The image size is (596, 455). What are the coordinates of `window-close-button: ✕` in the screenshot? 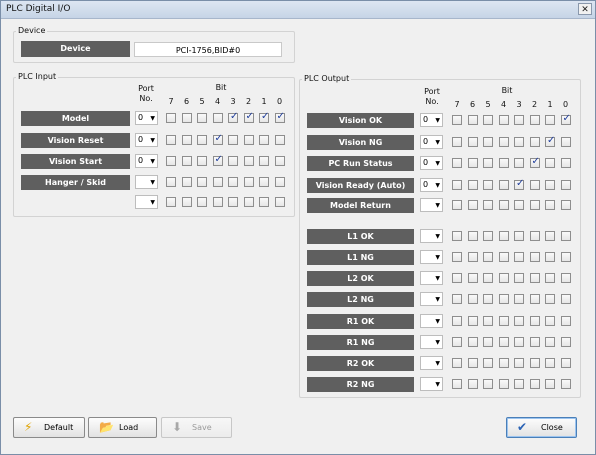 It's located at (585, 9).